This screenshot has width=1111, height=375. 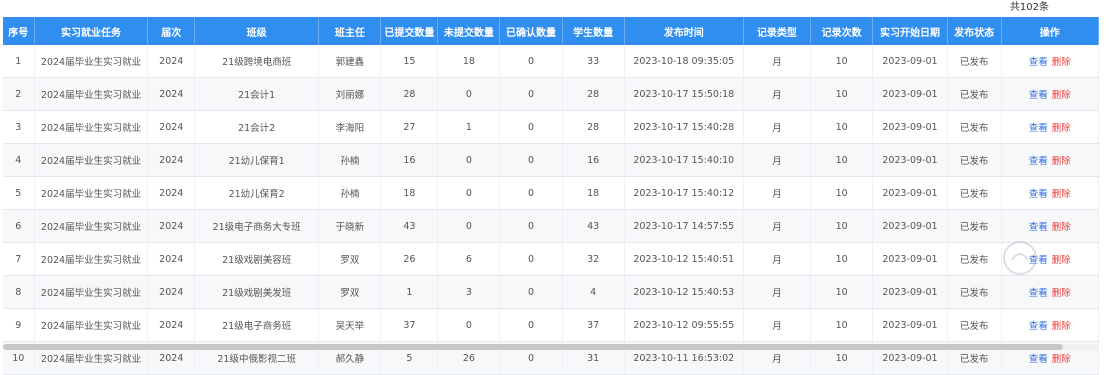 I want to click on table-cell: 5, so click(x=19, y=193).